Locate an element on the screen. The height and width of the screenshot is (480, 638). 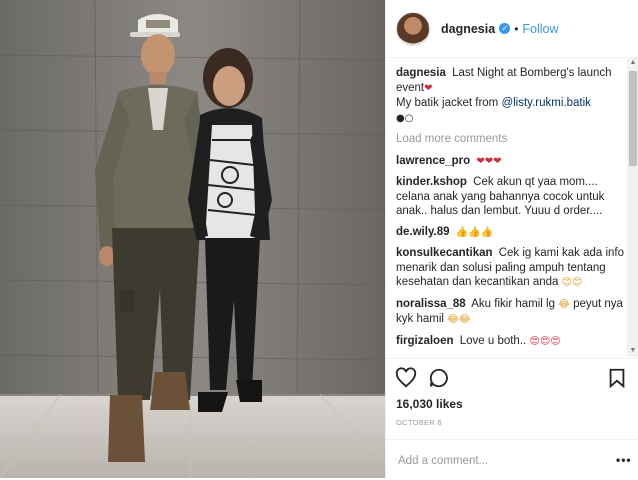
caption-text-2: My batik jacket from is located at coordinates (449, 103).